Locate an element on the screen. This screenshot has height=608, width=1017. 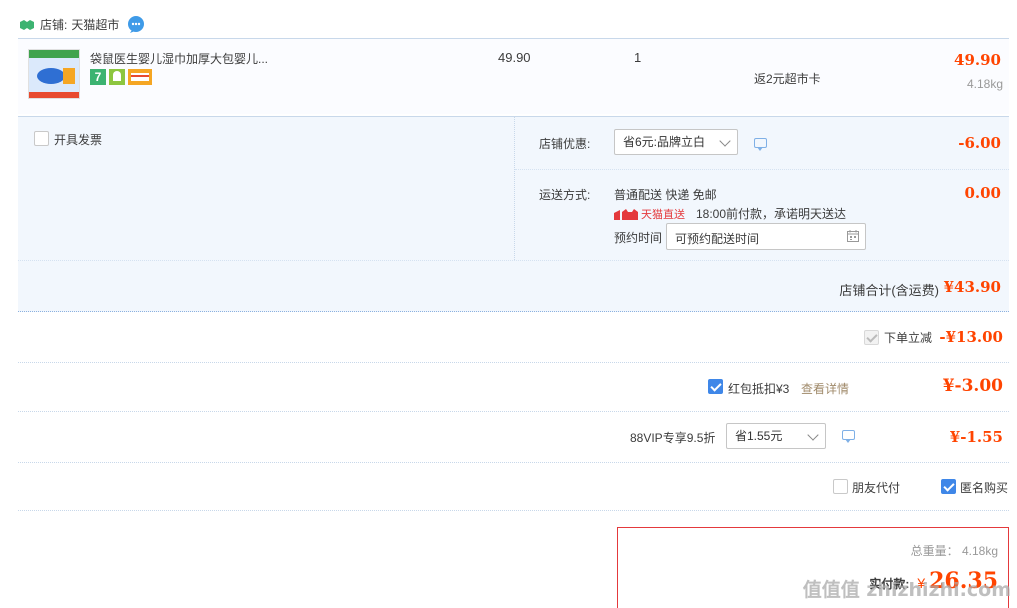
red-packet-details-link: 查看详情 is located at coordinates (825, 388).